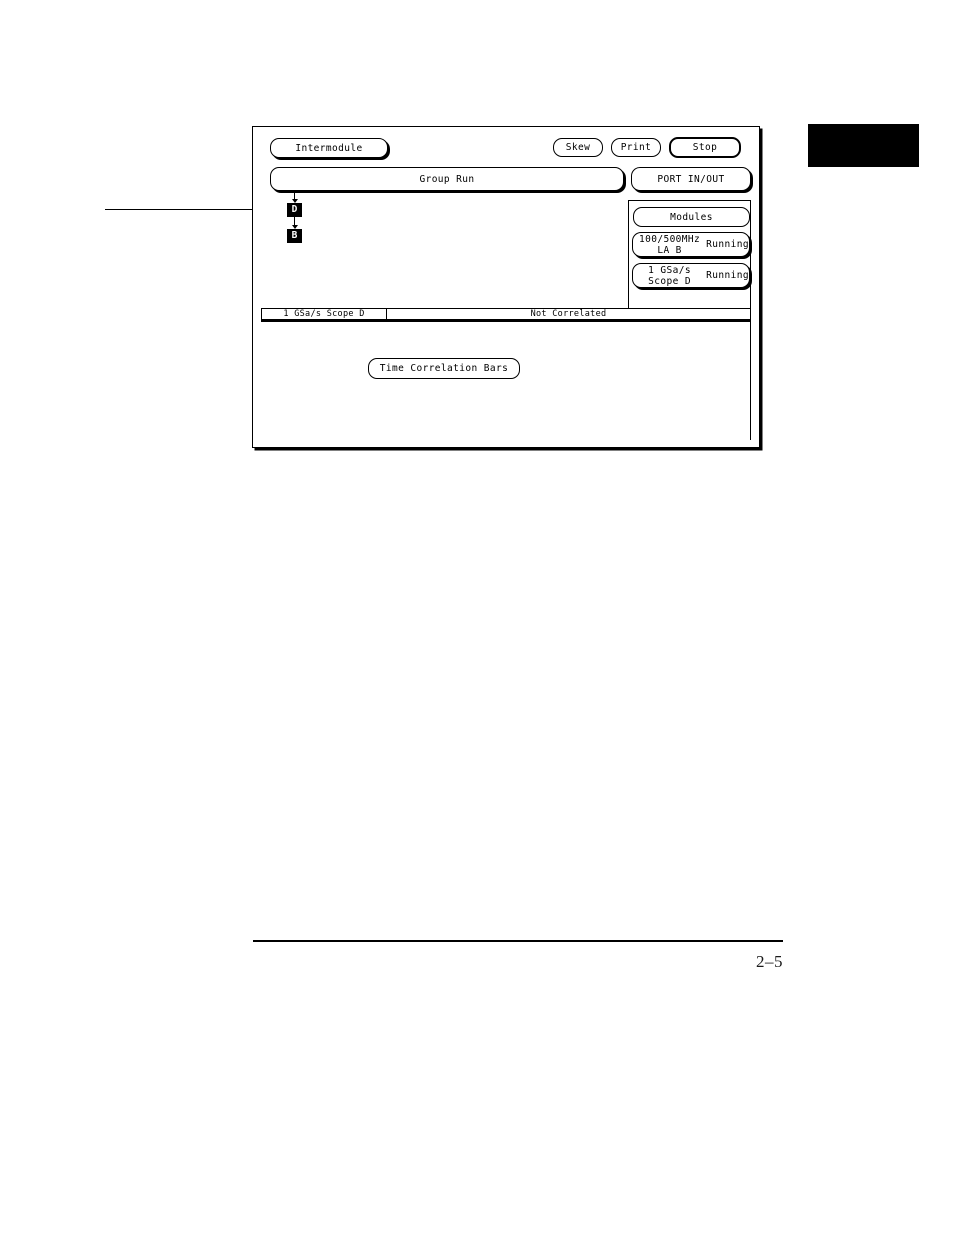 The height and width of the screenshot is (1235, 954). Describe the element at coordinates (506, 321) in the screenshot. I see `status-bar-underline` at that location.